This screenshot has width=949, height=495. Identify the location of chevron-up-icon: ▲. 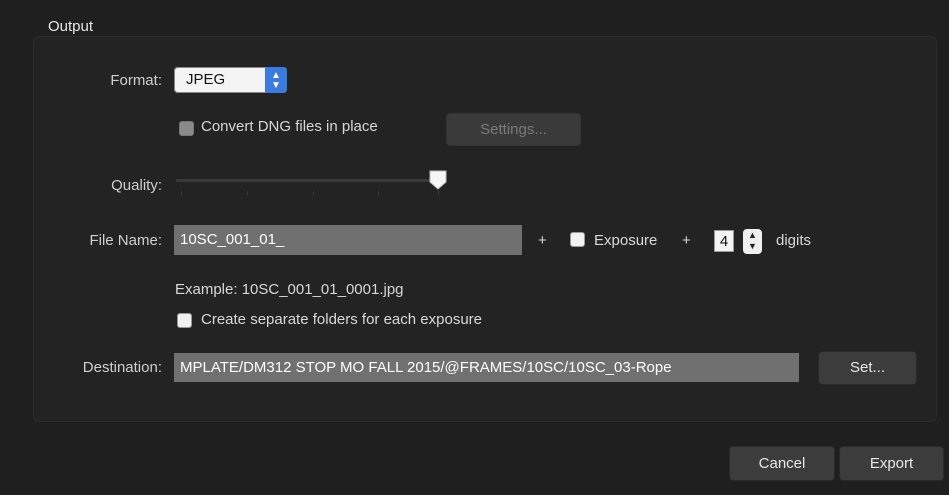
(752, 235).